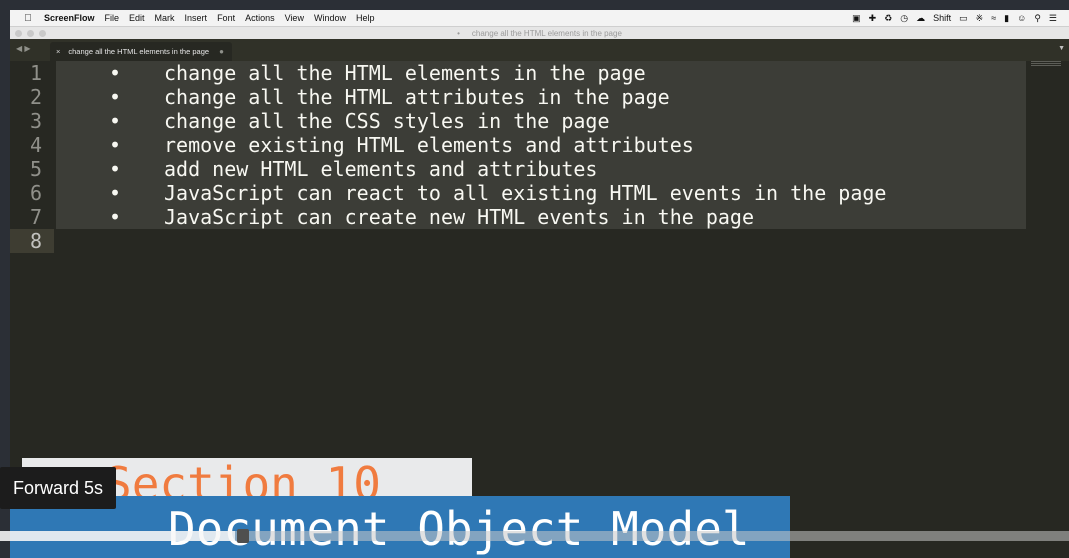  Describe the element at coordinates (963, 18) in the screenshot. I see `airplay-icon: ▭` at that location.